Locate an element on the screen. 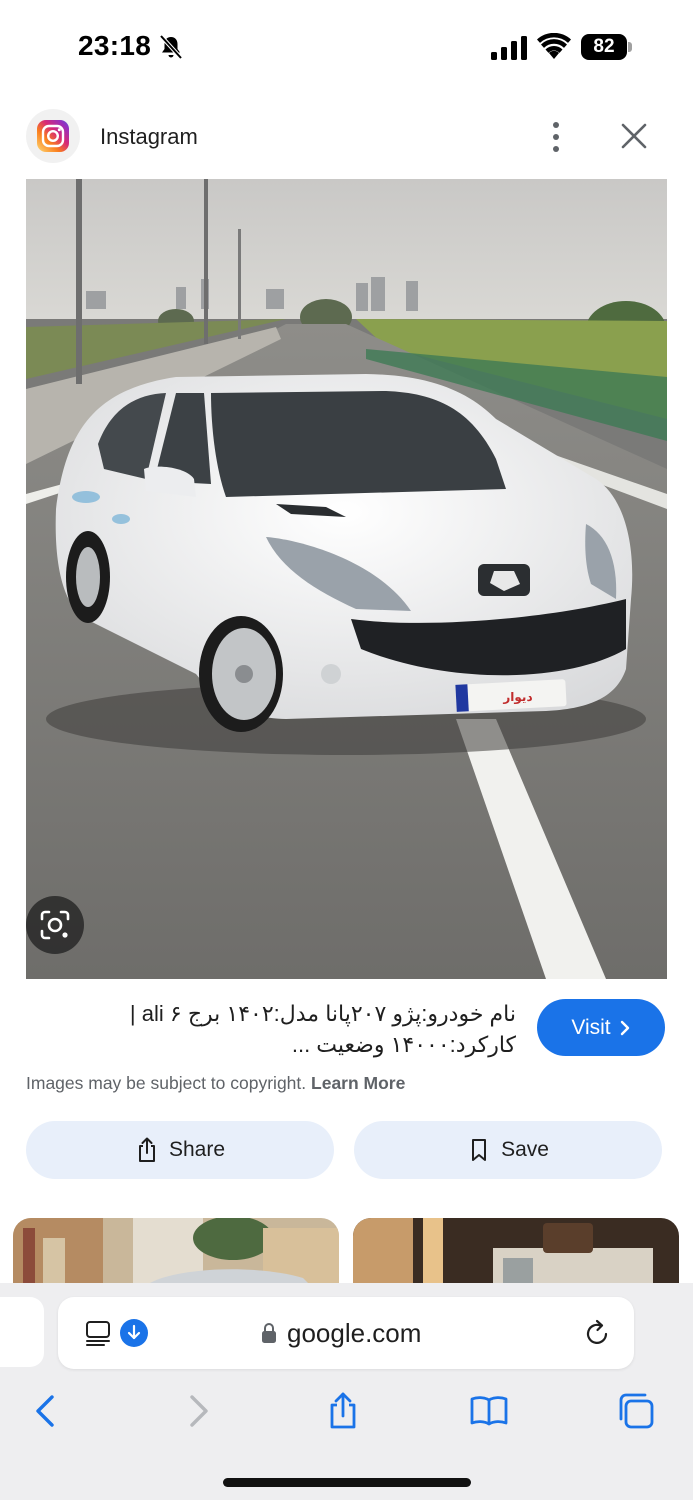  battery-level: 82 is located at coordinates (604, 47).